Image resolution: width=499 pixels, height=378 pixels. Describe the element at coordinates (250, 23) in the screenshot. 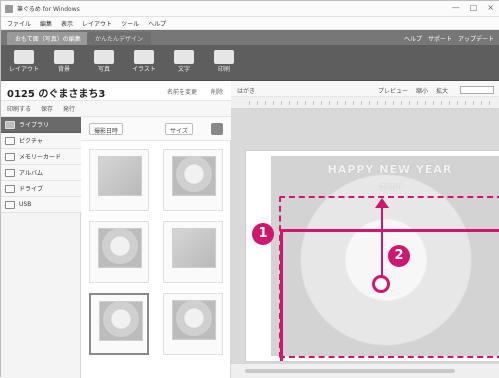

I see `menu-bar: ファイル 編集 表示 レイアウト ツール ヘルプ` at that location.